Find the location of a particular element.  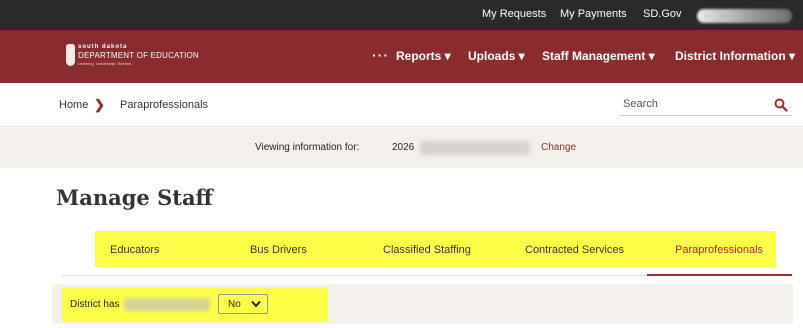

district-select-value: No is located at coordinates (234, 304).